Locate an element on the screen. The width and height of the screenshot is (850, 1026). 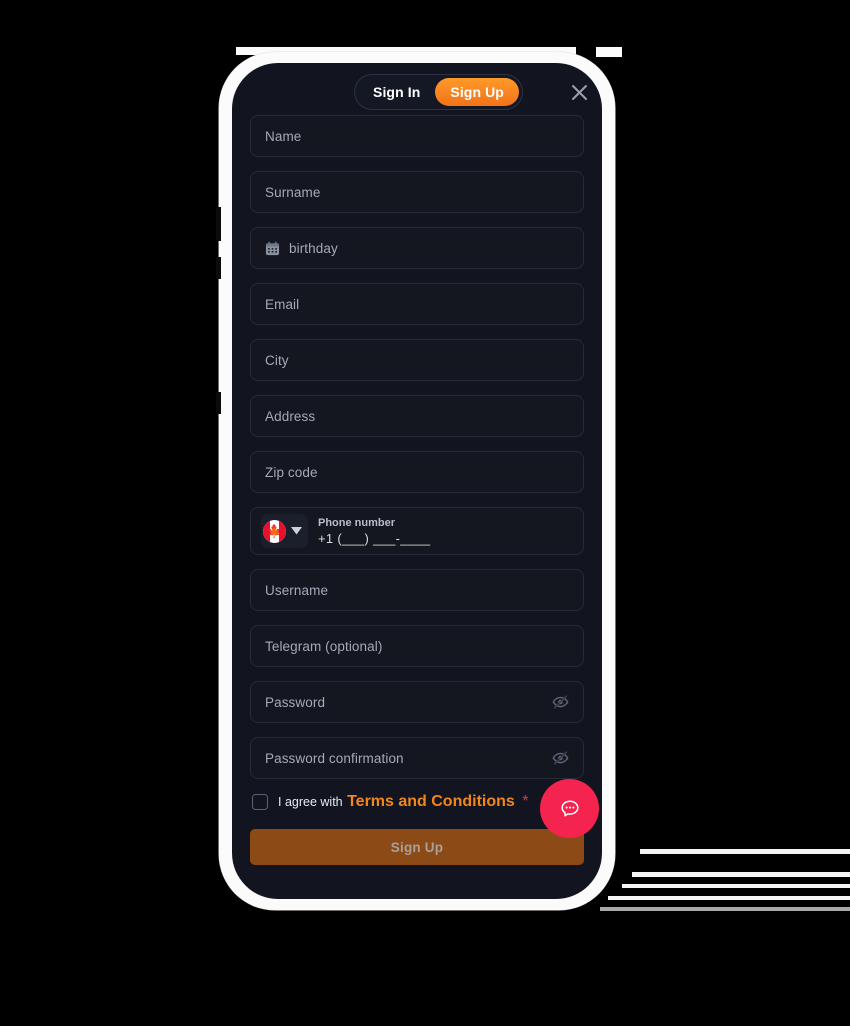
phone-number-field: 🍁 Phone number +1 (___) ___-____ is located at coordinates (417, 531).